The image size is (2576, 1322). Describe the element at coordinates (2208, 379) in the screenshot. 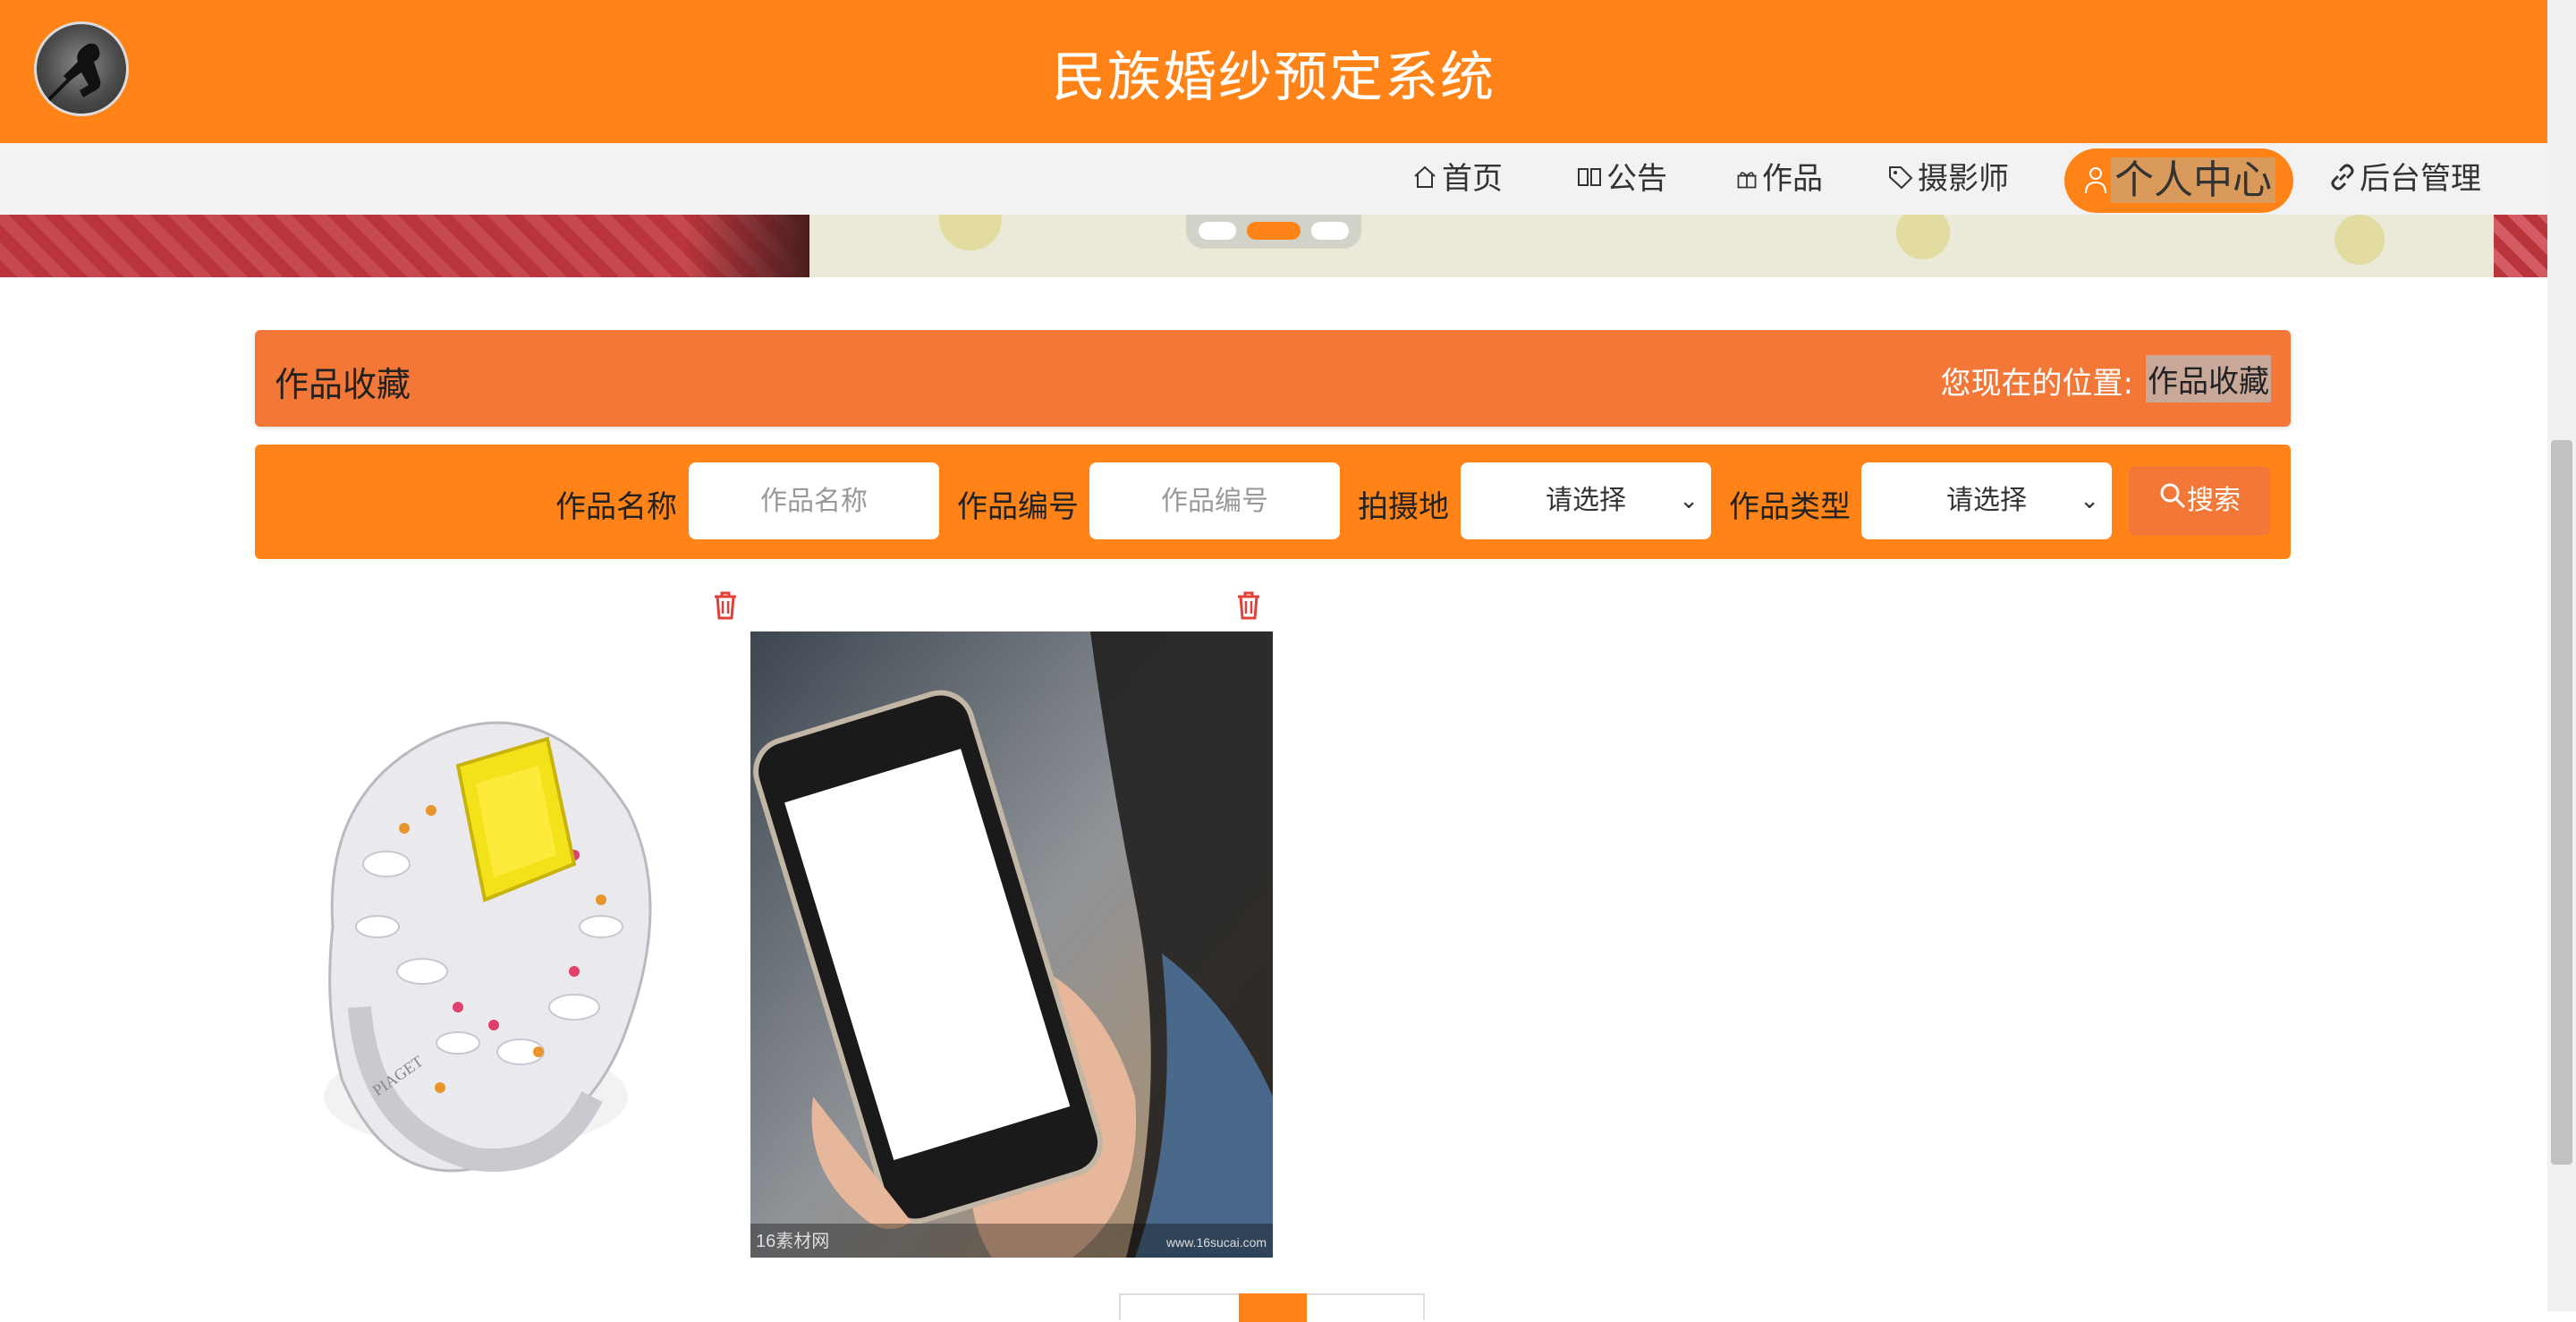

I see `breadcrumb-current: 作品收藏` at that location.